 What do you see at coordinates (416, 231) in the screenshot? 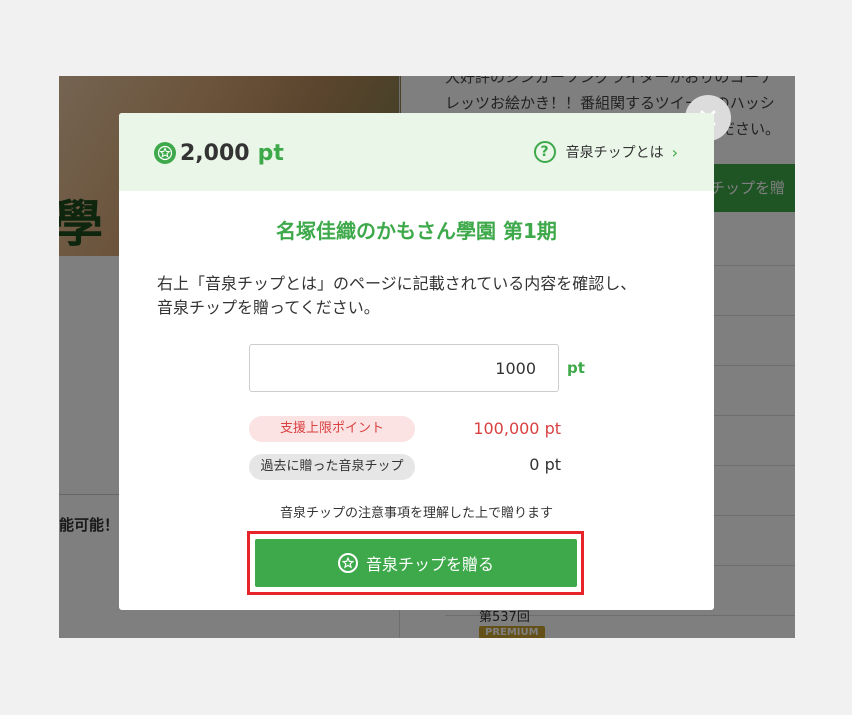
I see `program-title: 名塚佳織のかもさん學園 第1期` at bounding box center [416, 231].